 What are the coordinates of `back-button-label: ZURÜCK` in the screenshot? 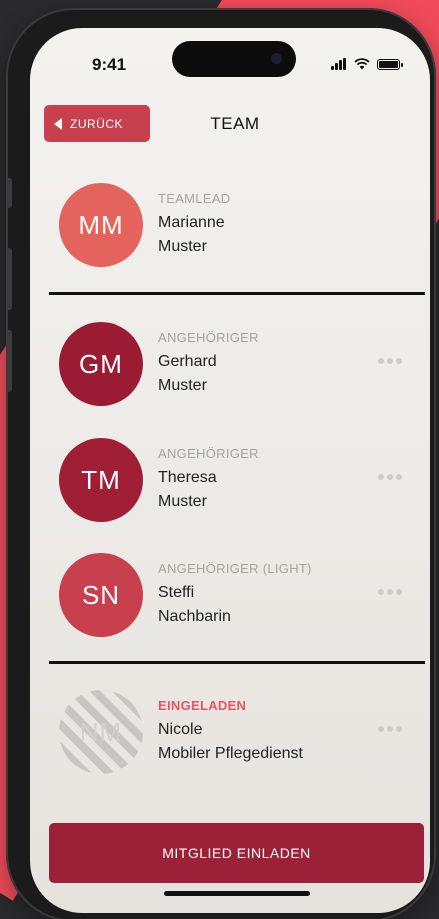 It's located at (96, 123).